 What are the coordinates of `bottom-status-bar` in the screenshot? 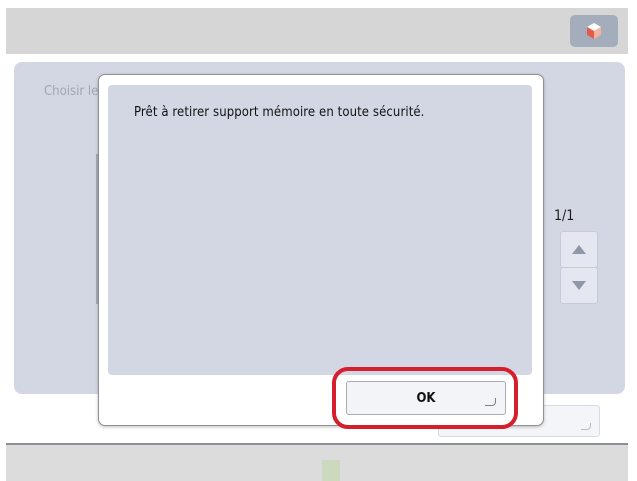 It's located at (317, 463).